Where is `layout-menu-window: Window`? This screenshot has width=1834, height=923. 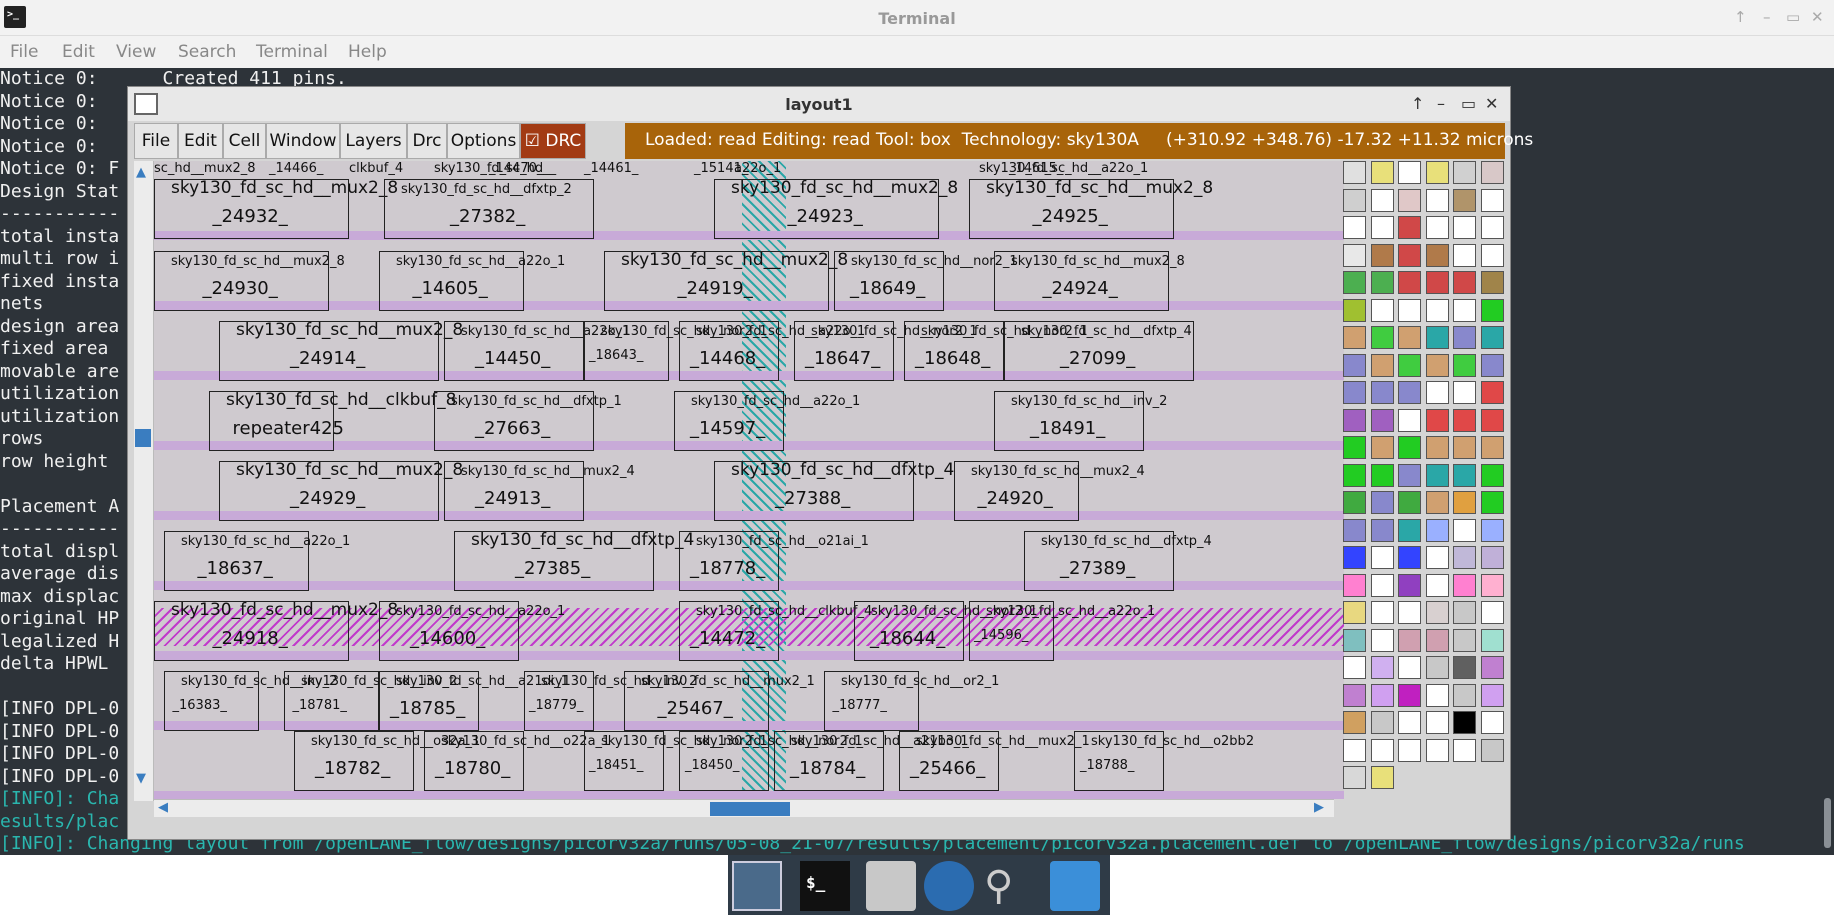 layout-menu-window: Window is located at coordinates (303, 141).